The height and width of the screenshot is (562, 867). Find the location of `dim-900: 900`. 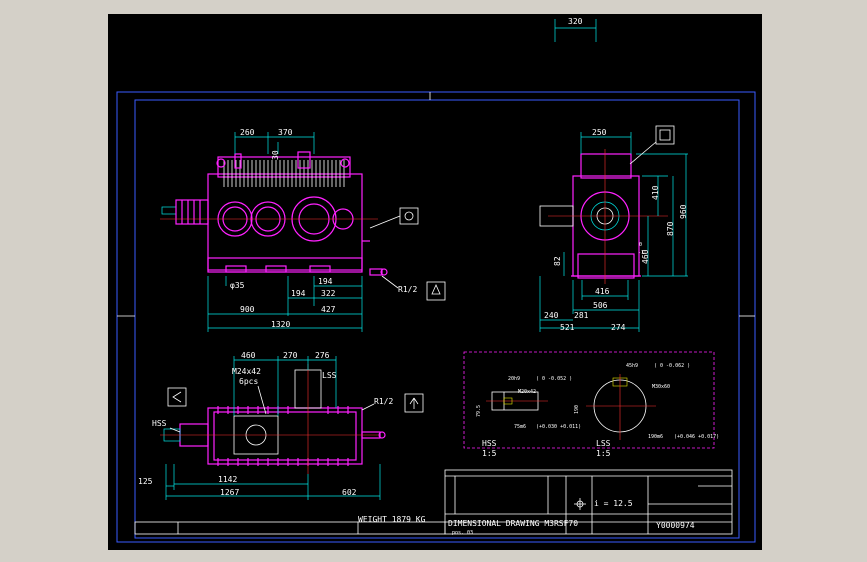

dim-900: 900 is located at coordinates (247, 309).